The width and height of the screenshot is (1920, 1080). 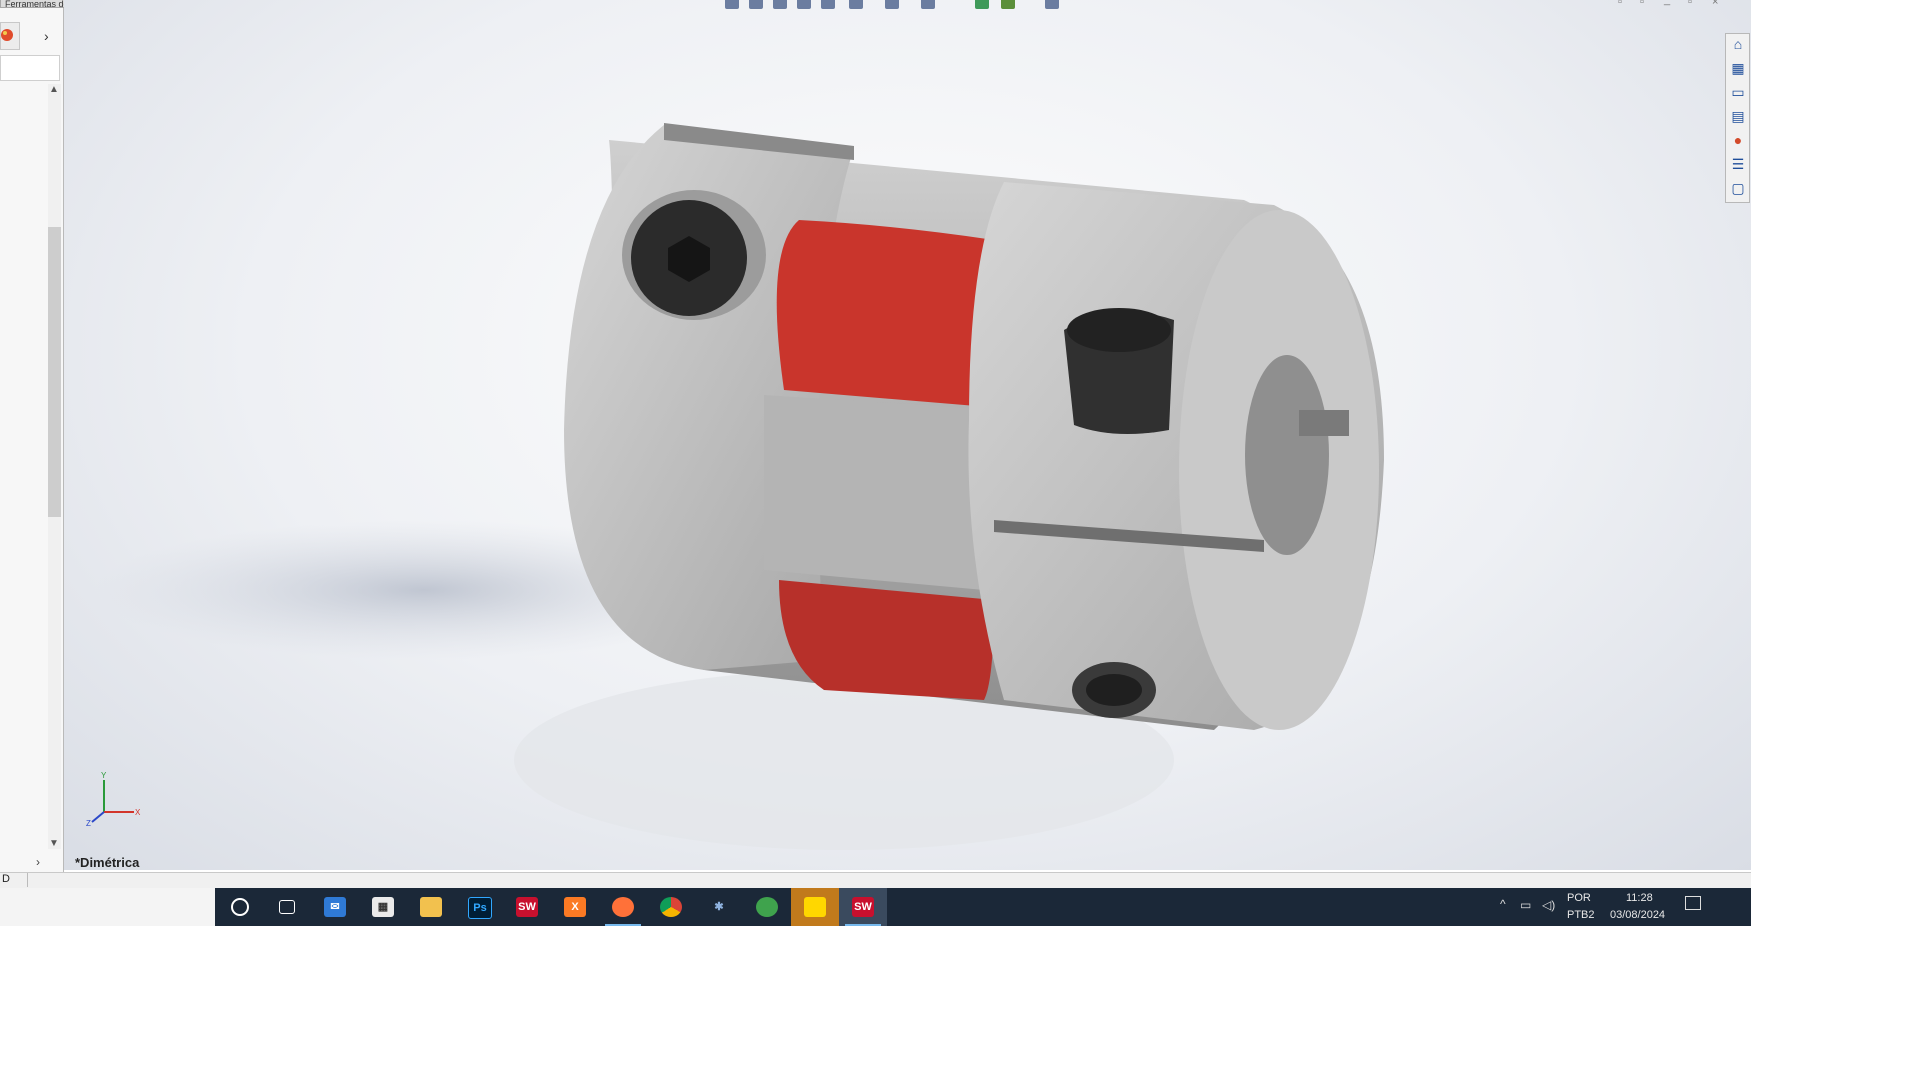 What do you see at coordinates (1620, 4) in the screenshot?
I see `restore-icon: ▫` at bounding box center [1620, 4].